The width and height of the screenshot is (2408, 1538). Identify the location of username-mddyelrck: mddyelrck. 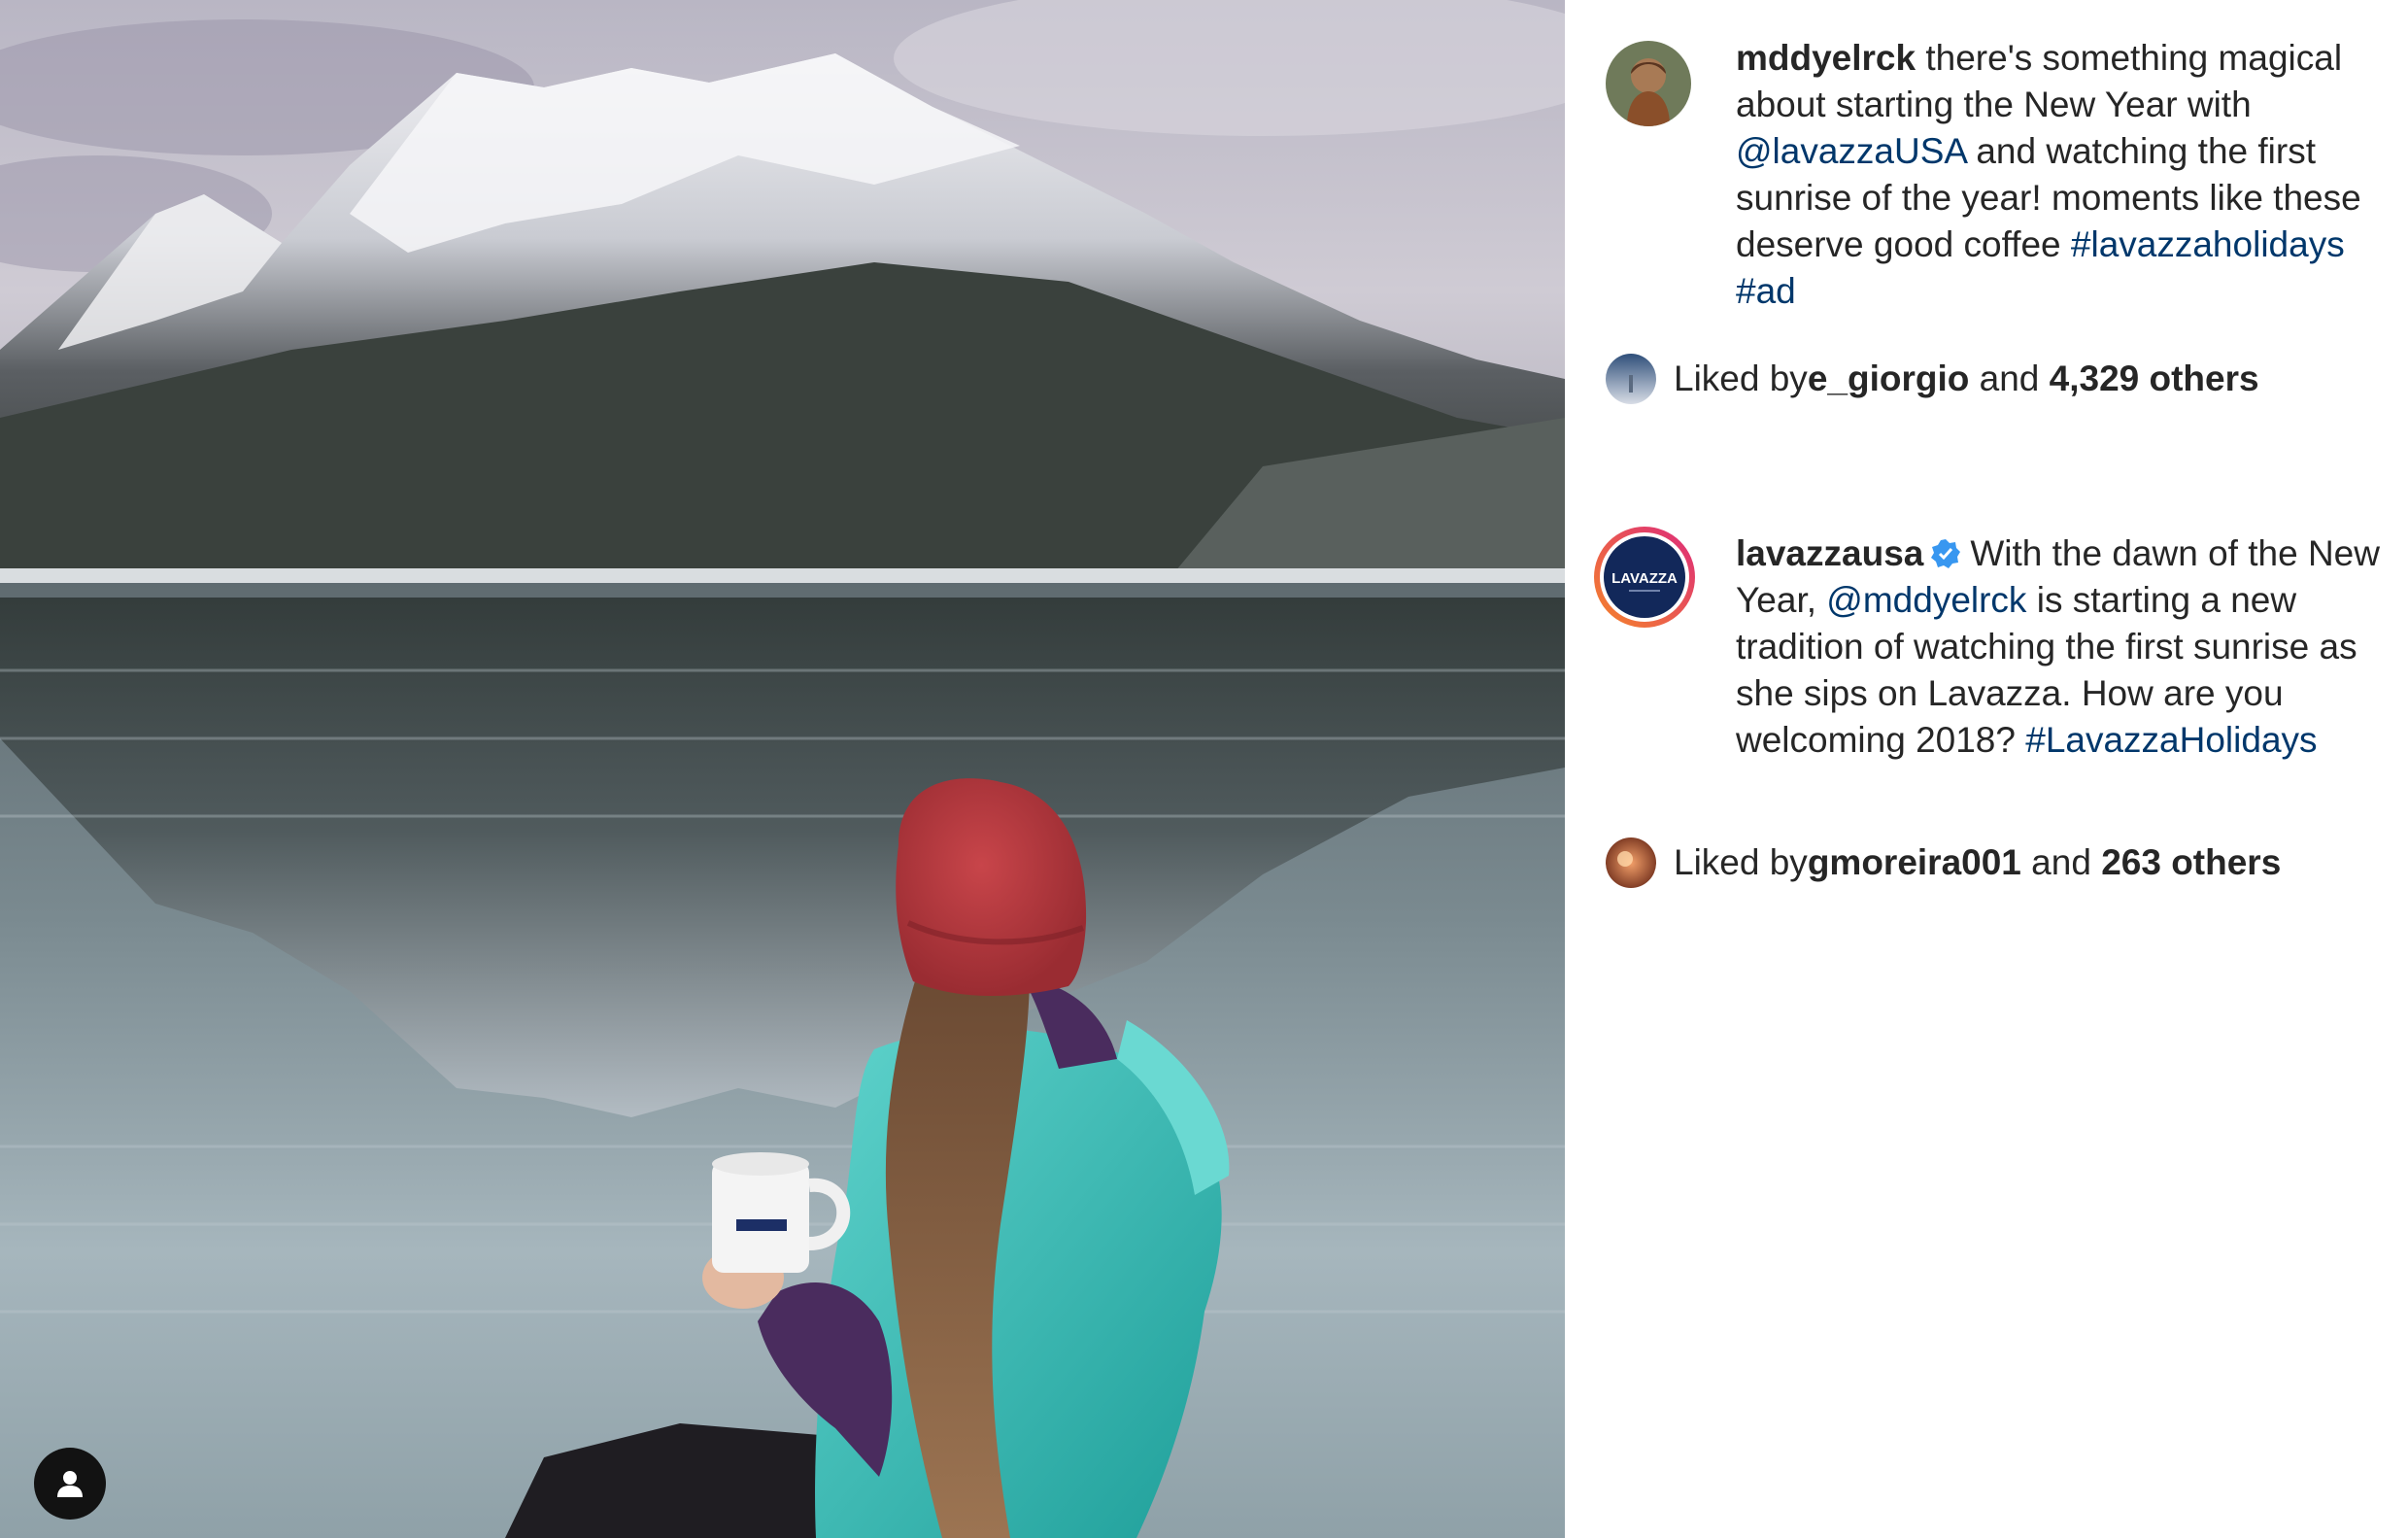
(1826, 58).